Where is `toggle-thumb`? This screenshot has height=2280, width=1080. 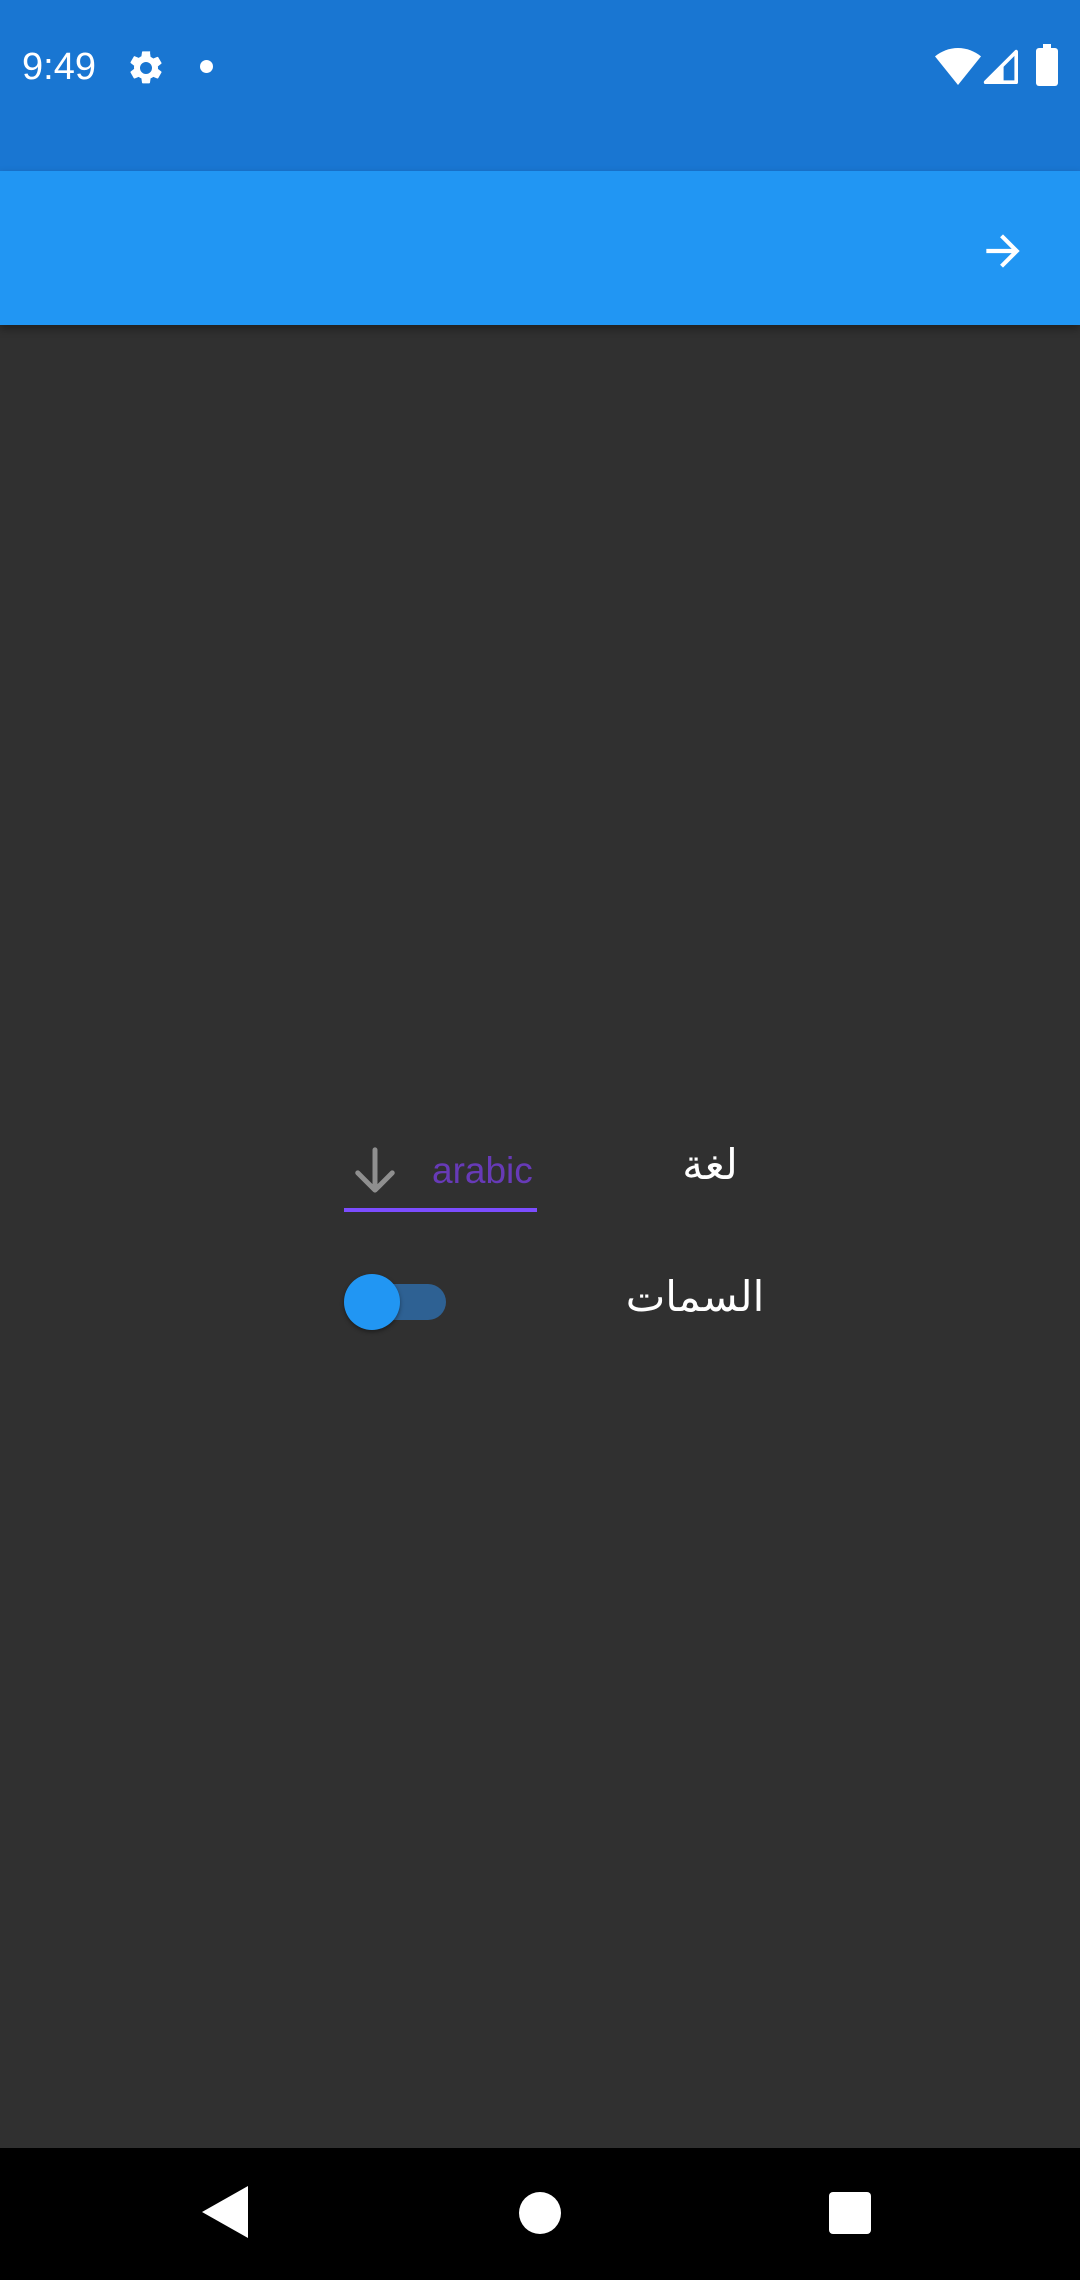 toggle-thumb is located at coordinates (372, 1302).